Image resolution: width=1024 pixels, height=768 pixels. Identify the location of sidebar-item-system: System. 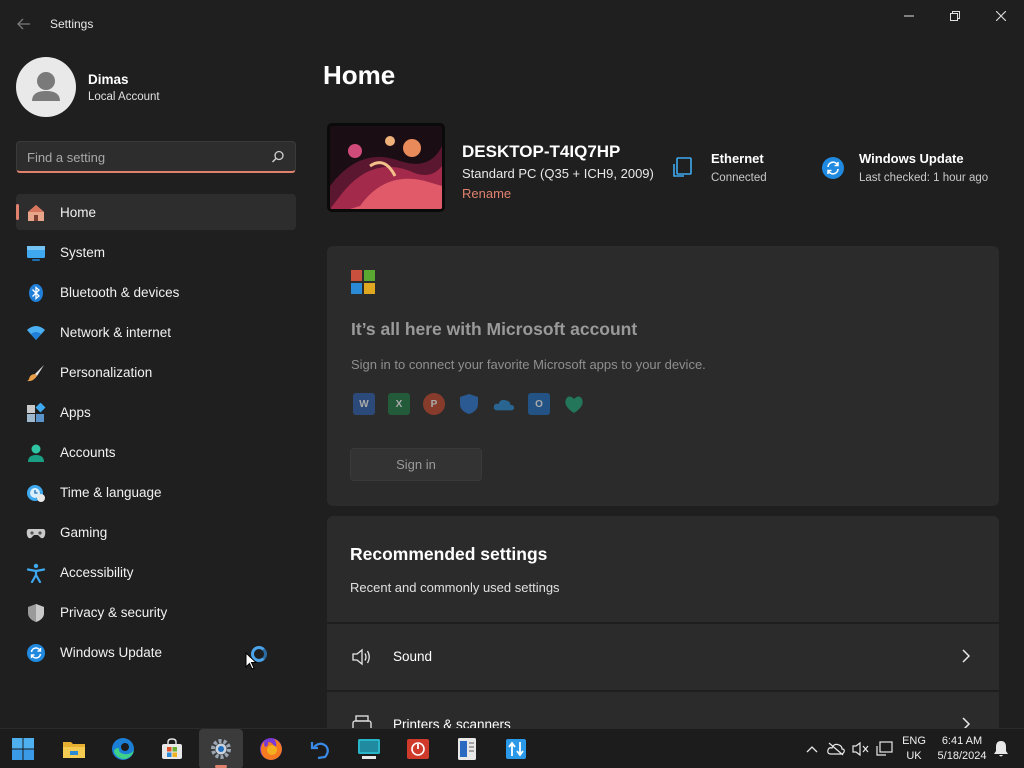
(156, 252).